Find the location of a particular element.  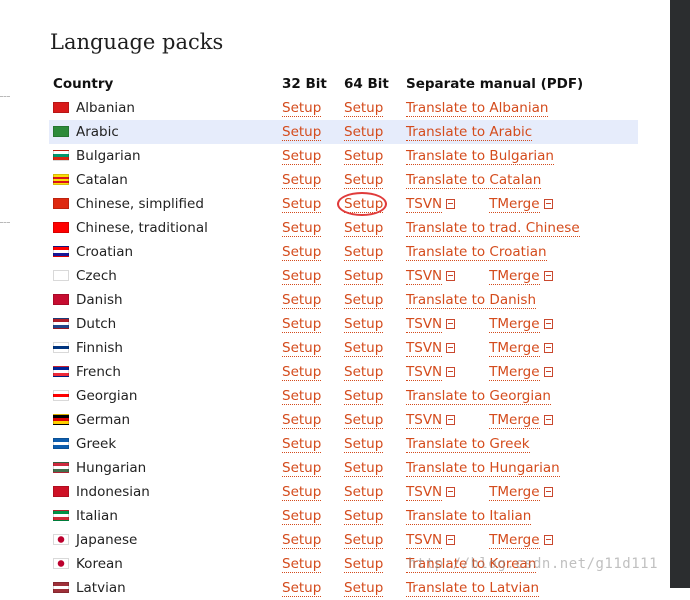

manual-cell: Translate to Croatian is located at coordinates (520, 252).